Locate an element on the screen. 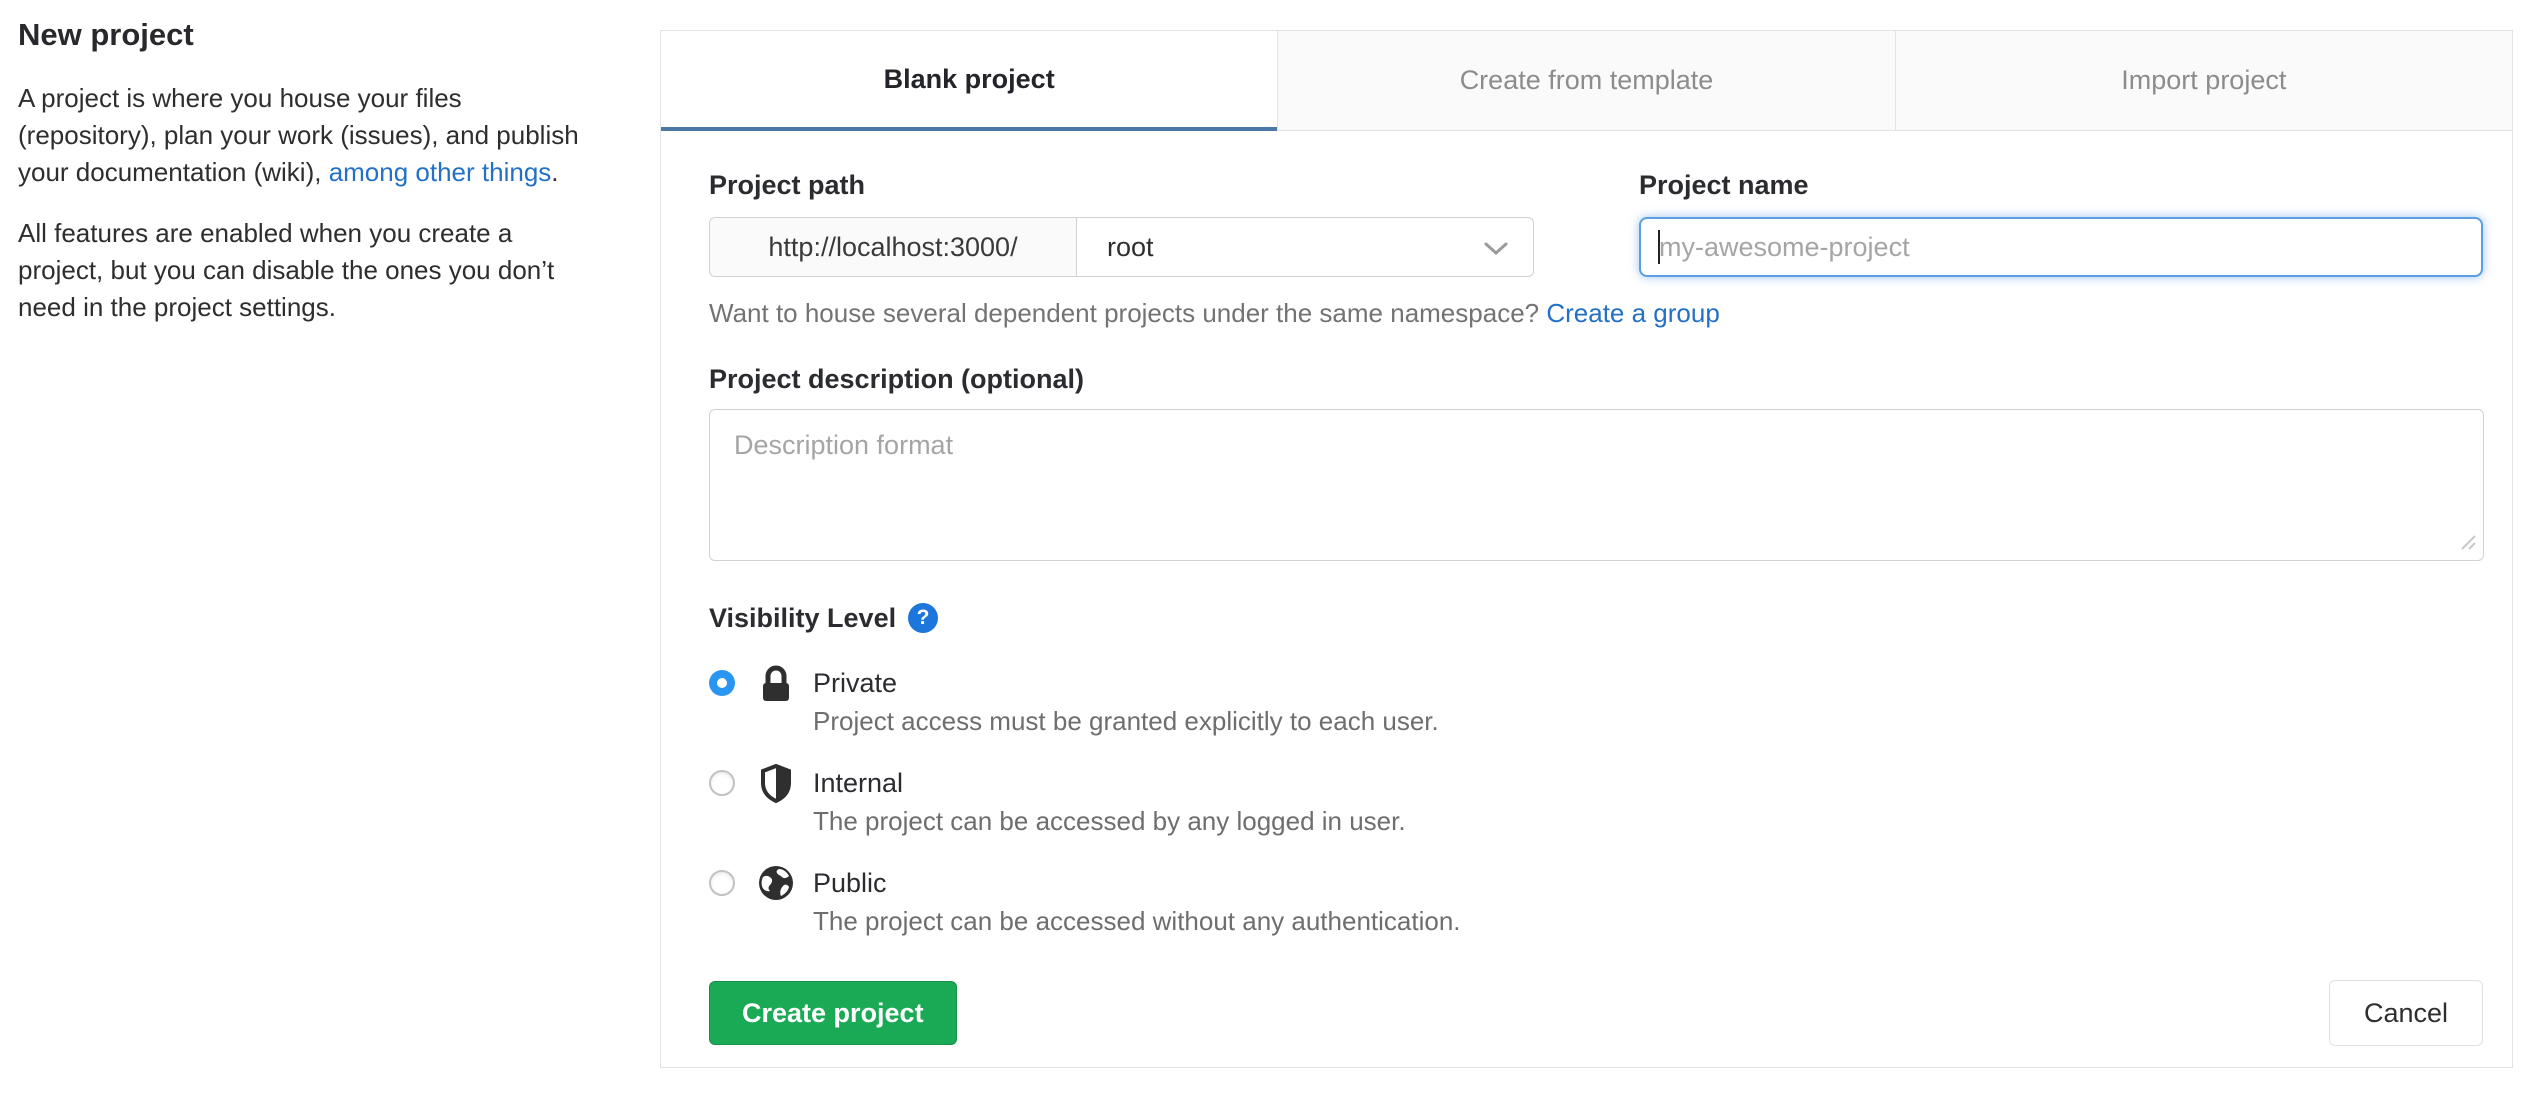 The height and width of the screenshot is (1106, 2532). shield-icon is located at coordinates (776, 784).